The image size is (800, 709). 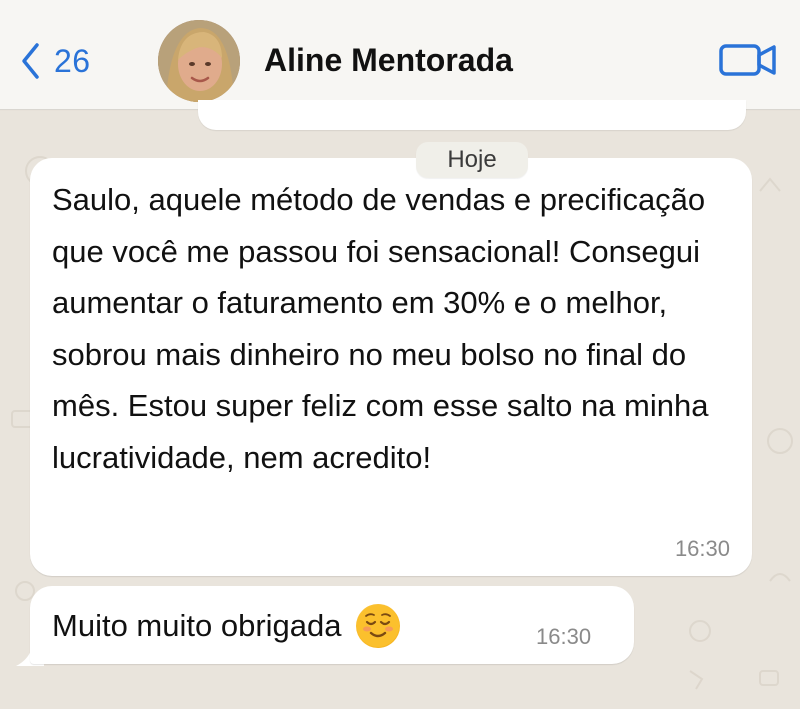 What do you see at coordinates (197, 625) in the screenshot?
I see `message-text: Muito muito obrigada` at bounding box center [197, 625].